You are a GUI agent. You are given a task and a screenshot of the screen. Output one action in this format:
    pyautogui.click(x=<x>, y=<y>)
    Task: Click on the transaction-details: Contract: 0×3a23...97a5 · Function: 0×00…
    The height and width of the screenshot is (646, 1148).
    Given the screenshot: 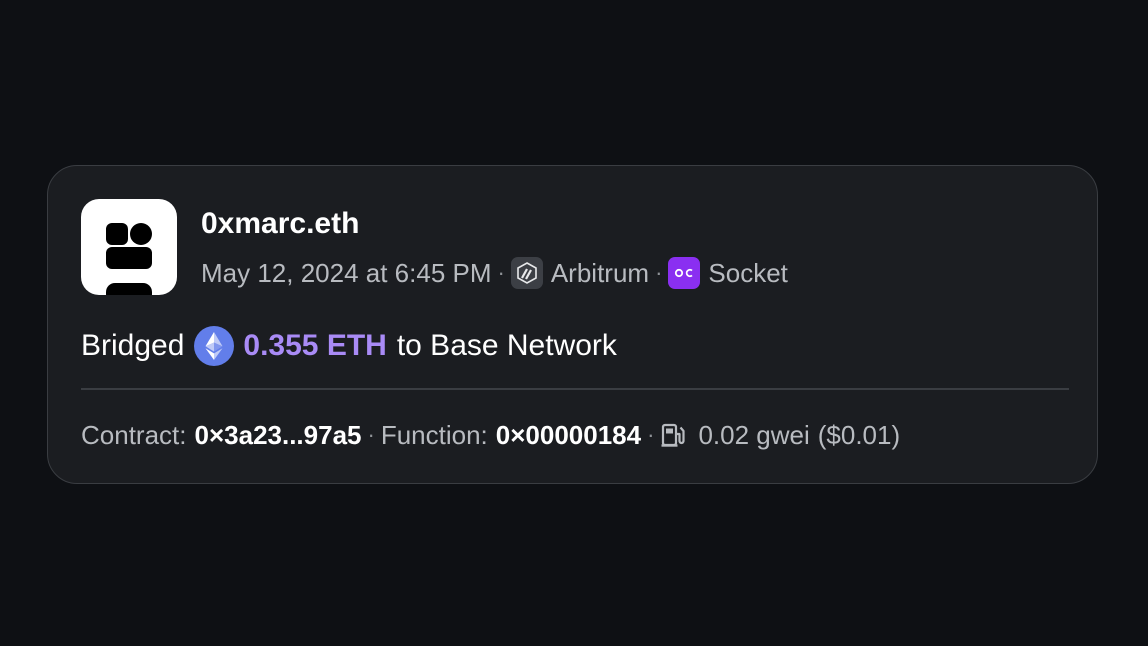 What is the action you would take?
    pyautogui.click(x=490, y=435)
    